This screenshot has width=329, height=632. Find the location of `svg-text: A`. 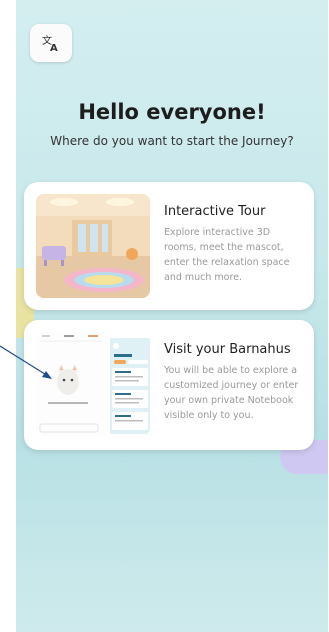

svg-text: A is located at coordinates (54, 48).